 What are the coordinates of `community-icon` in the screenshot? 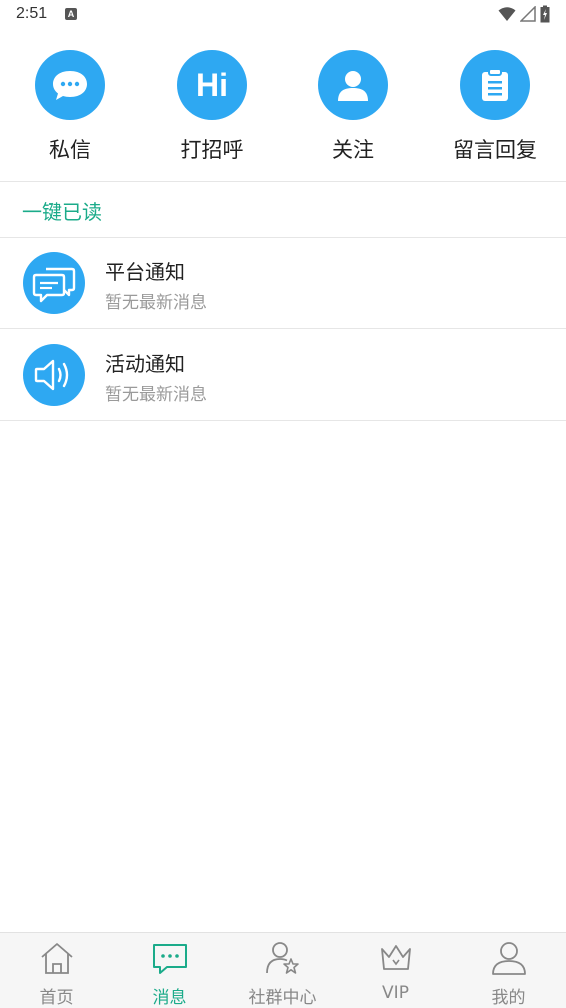 It's located at (282, 958).